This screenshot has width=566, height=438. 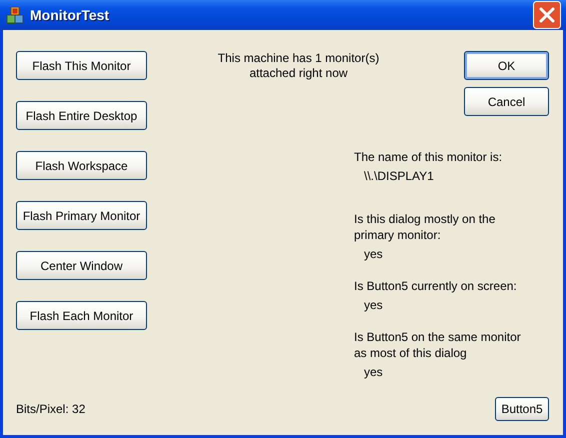 What do you see at coordinates (425, 227) in the screenshot?
I see `info-label: Is this dialog mostly on the primary monitor:` at bounding box center [425, 227].